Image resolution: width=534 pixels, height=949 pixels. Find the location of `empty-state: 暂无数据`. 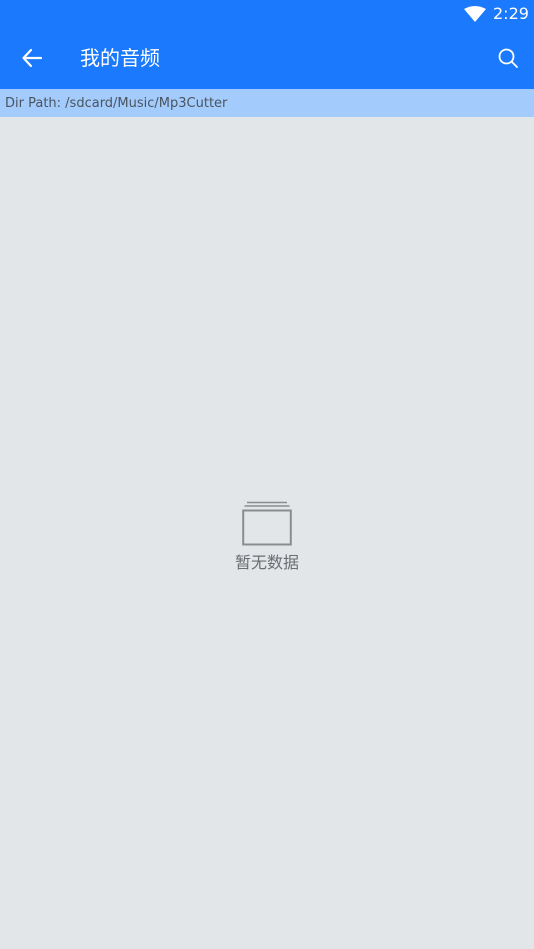

empty-state: 暂无数据 is located at coordinates (267, 537).